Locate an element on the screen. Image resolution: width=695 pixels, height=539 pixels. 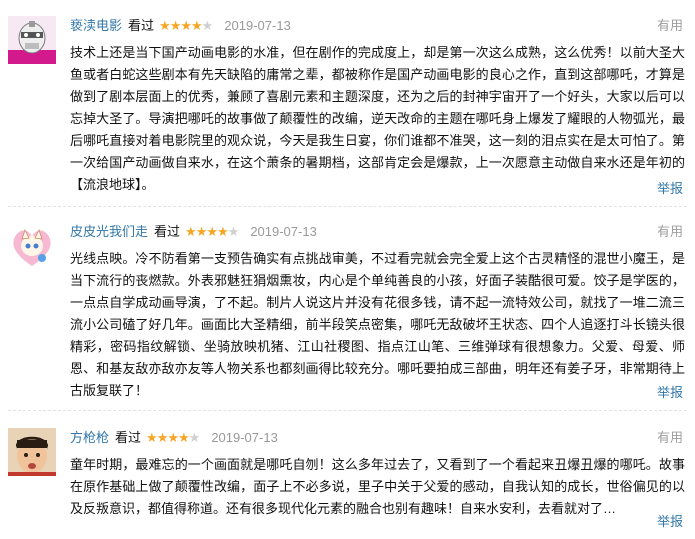
author-link: 方枪枪 is located at coordinates (89, 437).